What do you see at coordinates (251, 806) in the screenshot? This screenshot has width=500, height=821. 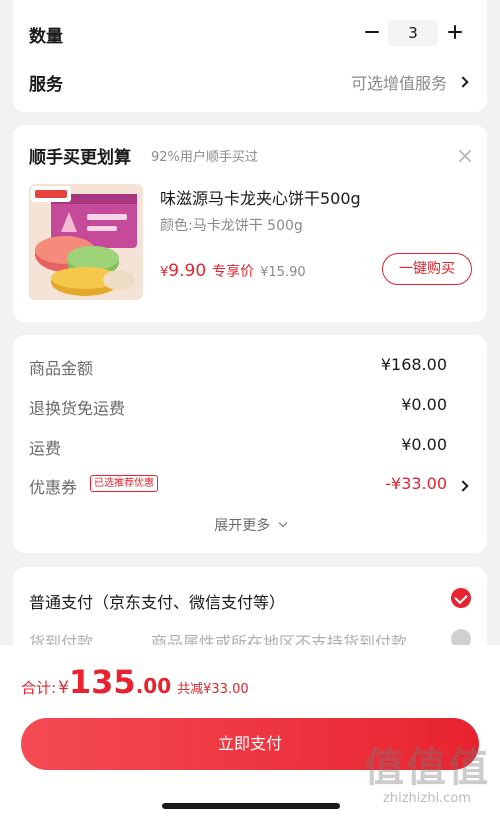 I see `home-indicator` at bounding box center [251, 806].